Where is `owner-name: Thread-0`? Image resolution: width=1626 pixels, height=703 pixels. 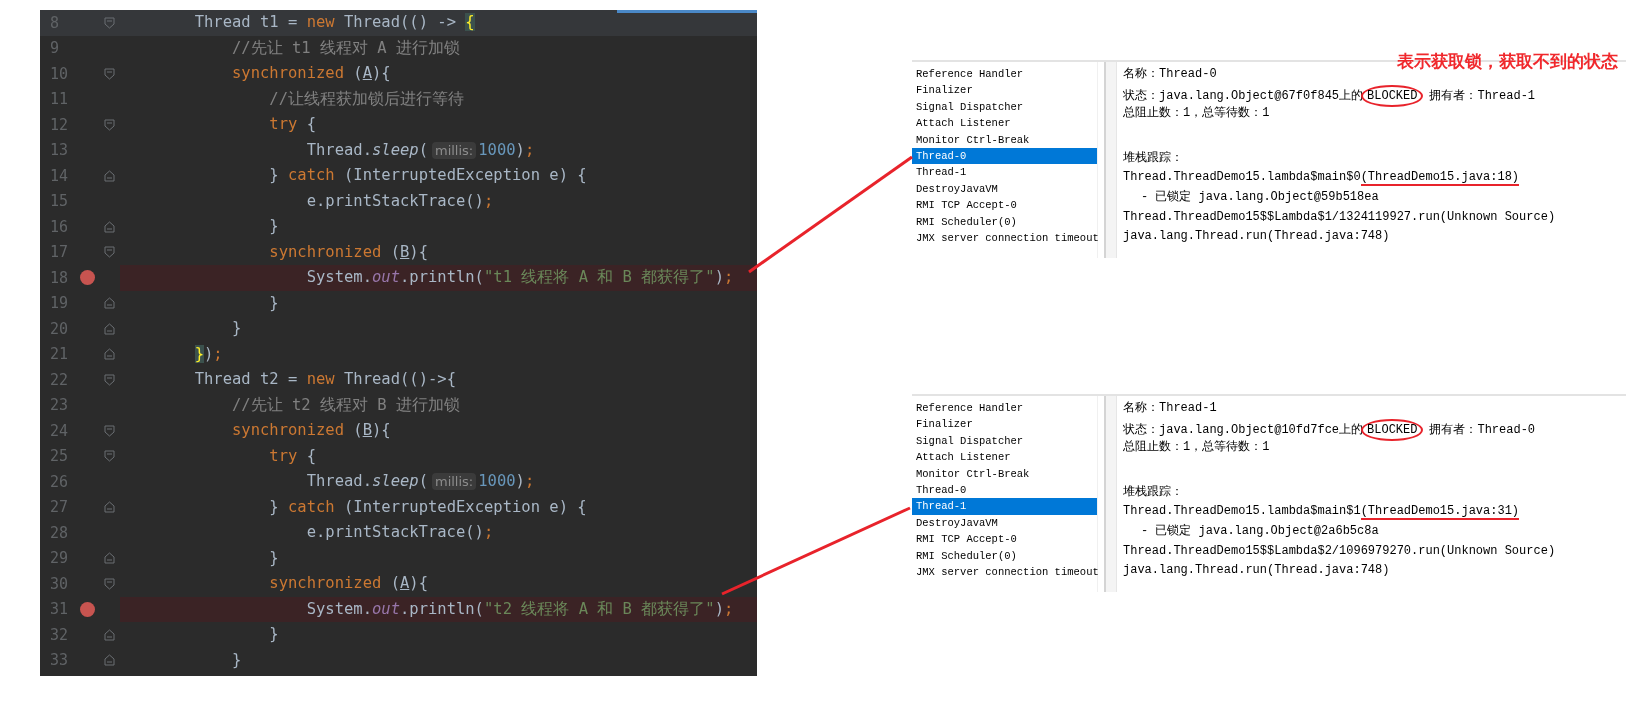
owner-name: Thread-0 is located at coordinates (1506, 429).